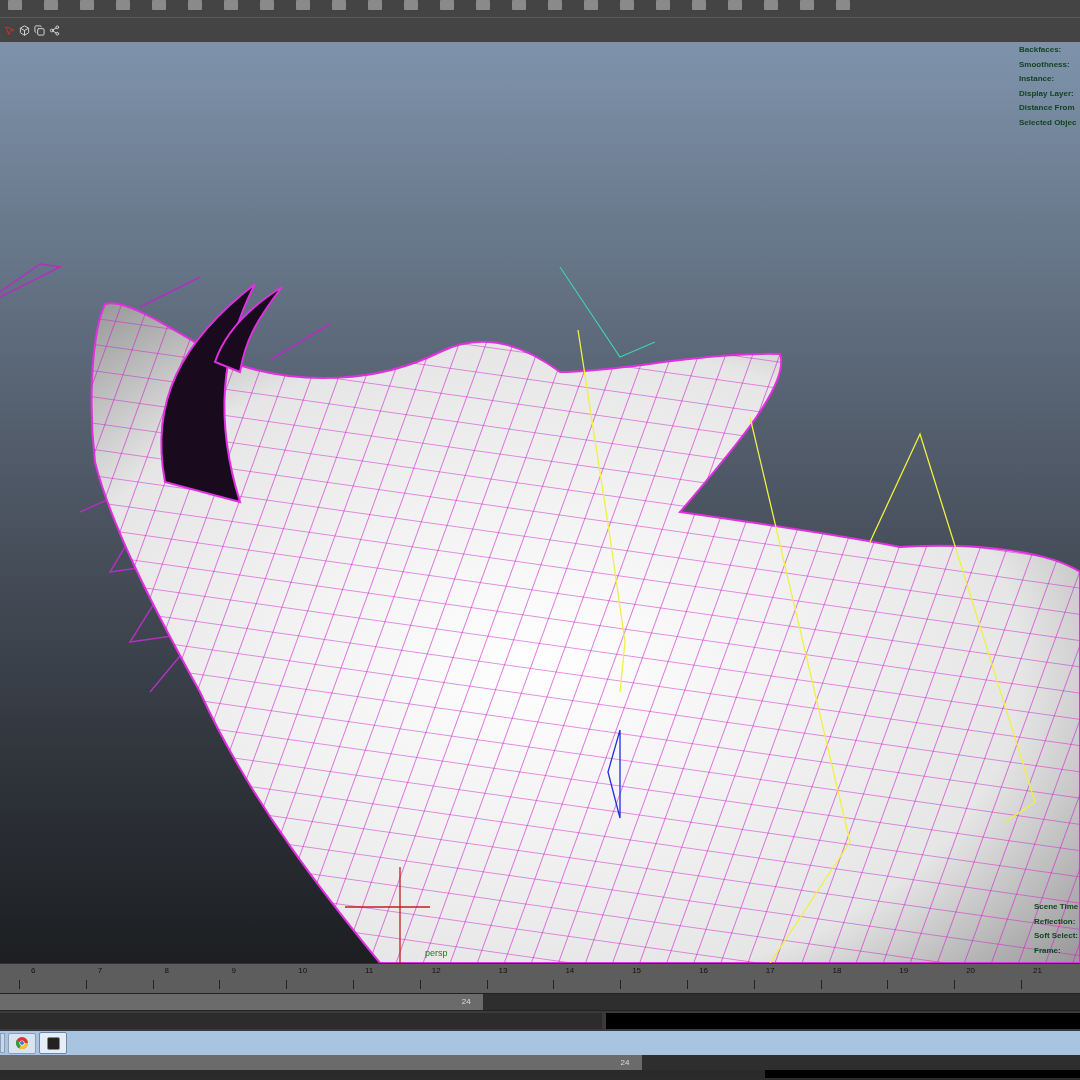 Image resolution: width=1080 pixels, height=1080 pixels. I want to click on frame-number: 16, so click(703, 971).